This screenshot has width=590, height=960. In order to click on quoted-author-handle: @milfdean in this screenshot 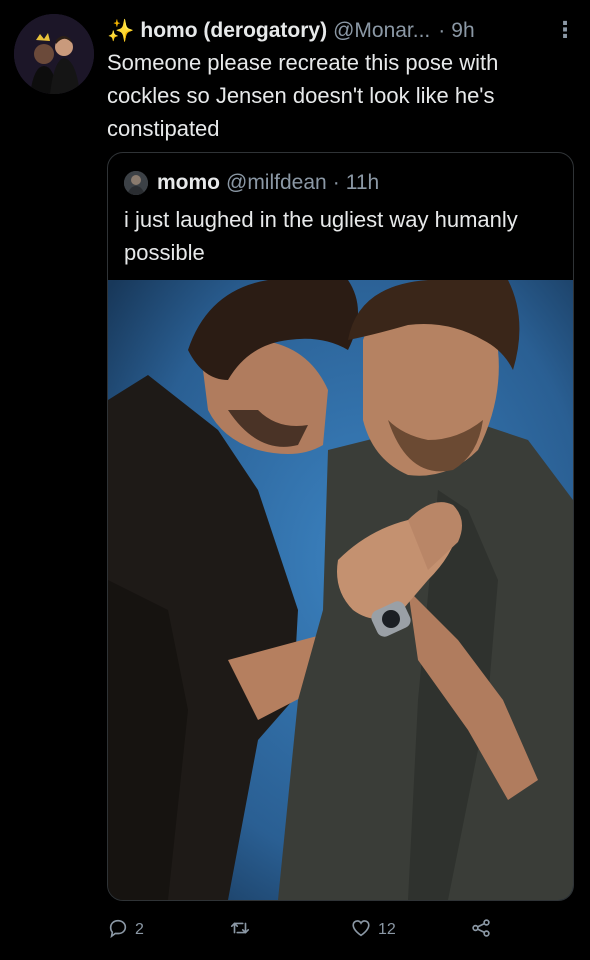, I will do `click(276, 183)`.